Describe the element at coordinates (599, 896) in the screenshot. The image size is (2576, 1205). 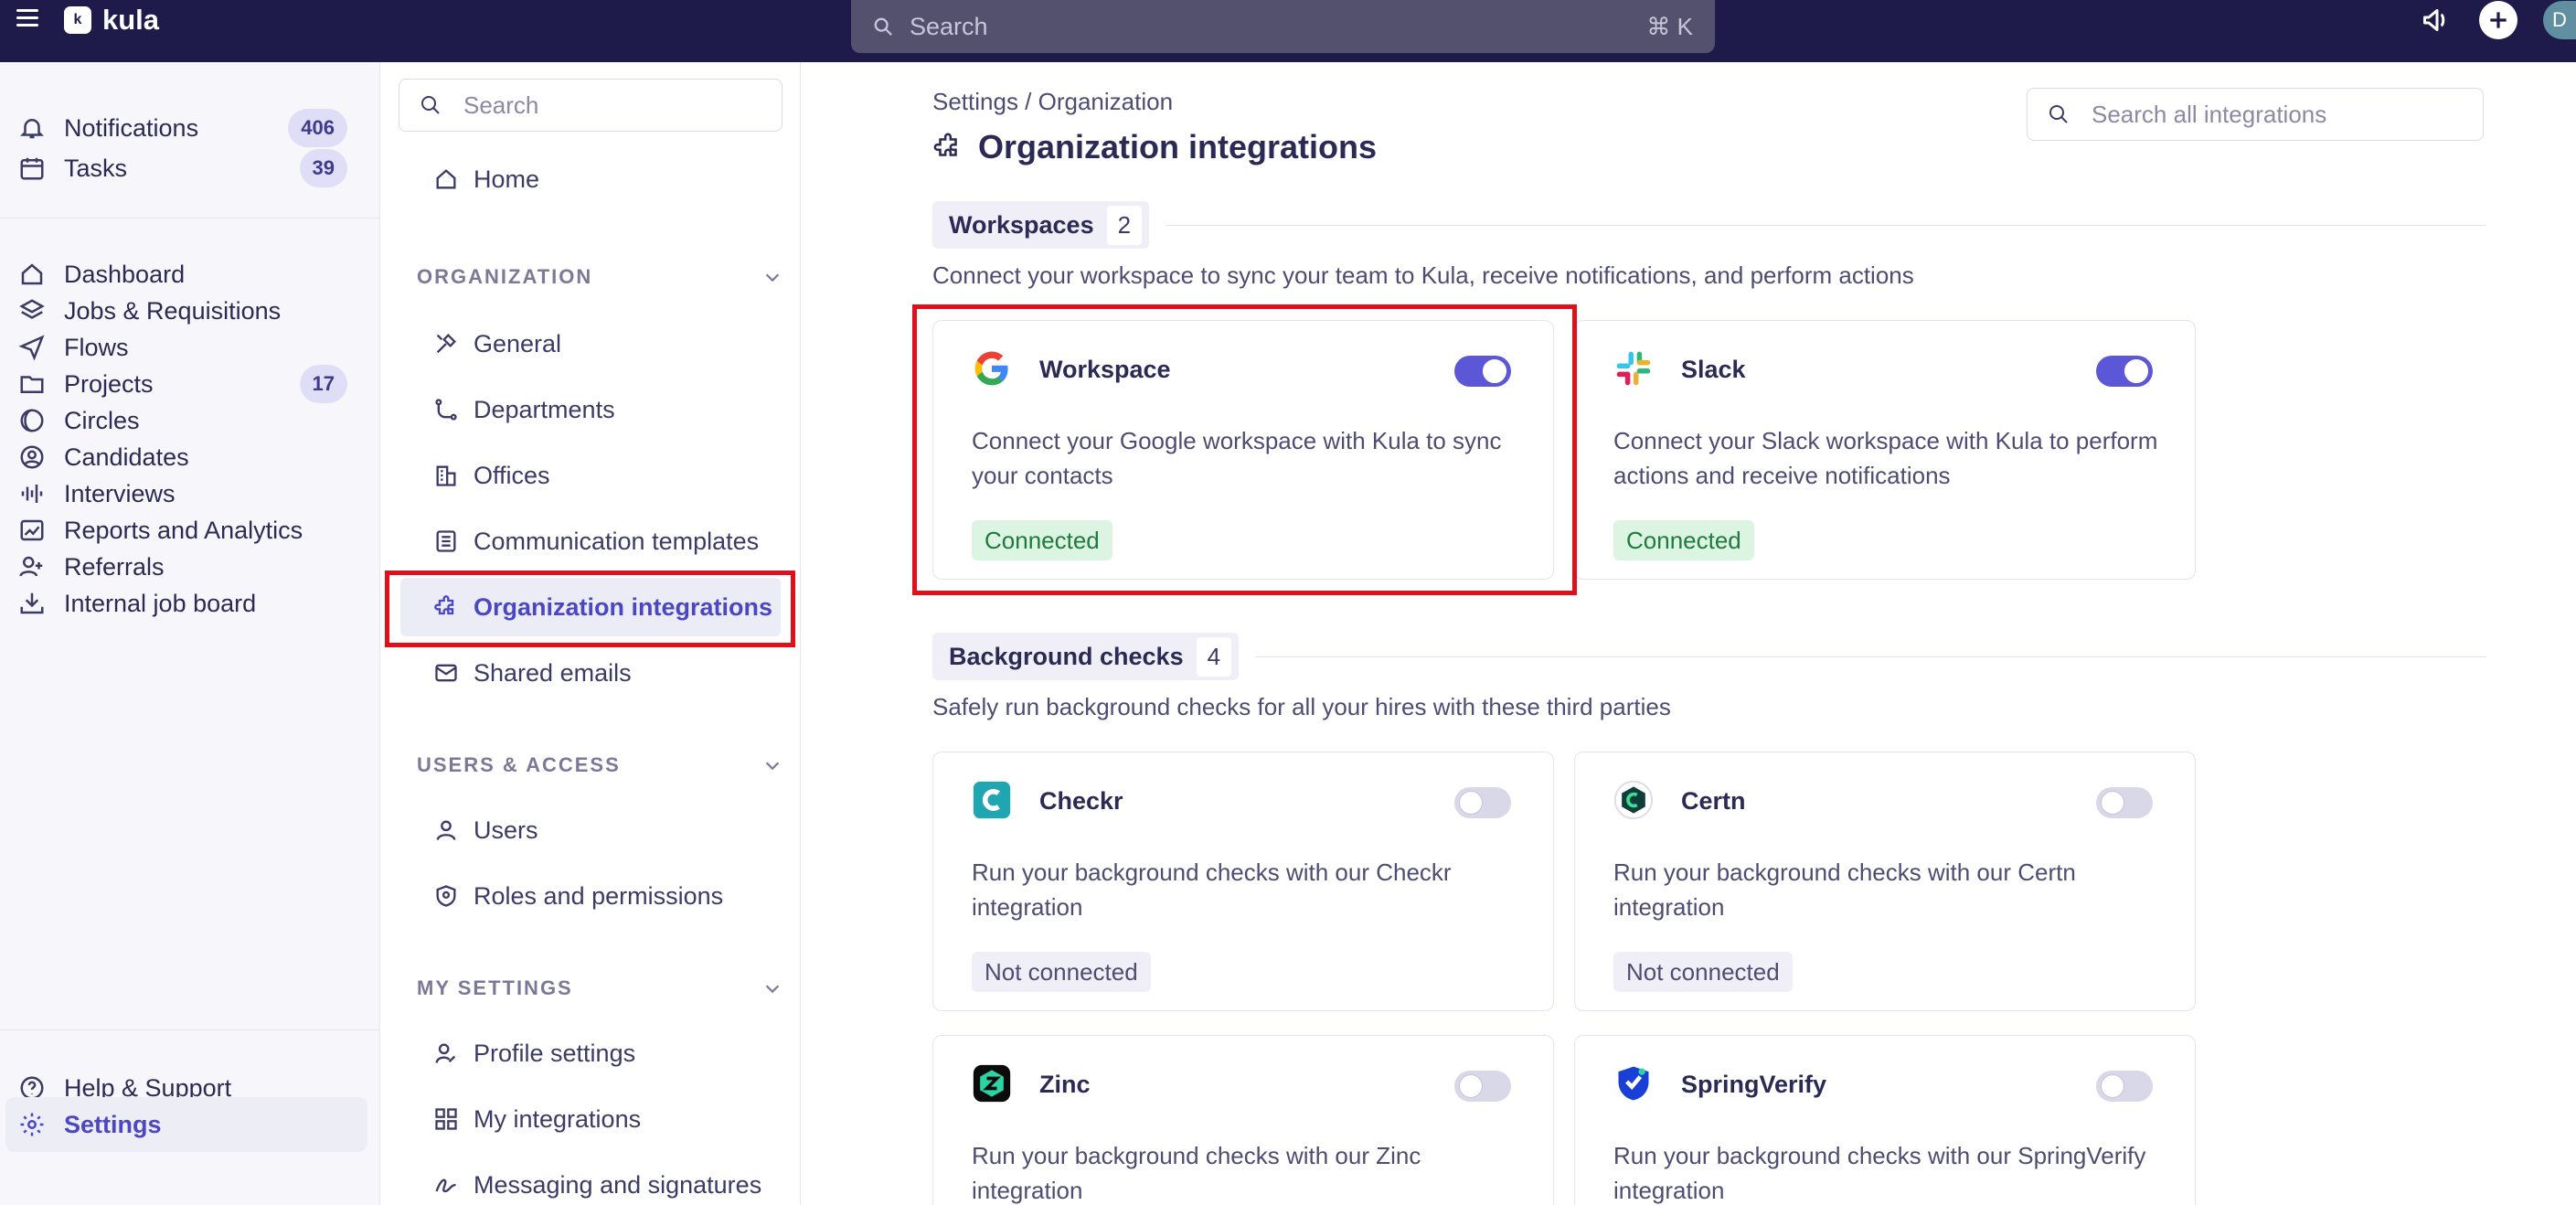
I see `settings-item-label: Roles and permissions` at that location.